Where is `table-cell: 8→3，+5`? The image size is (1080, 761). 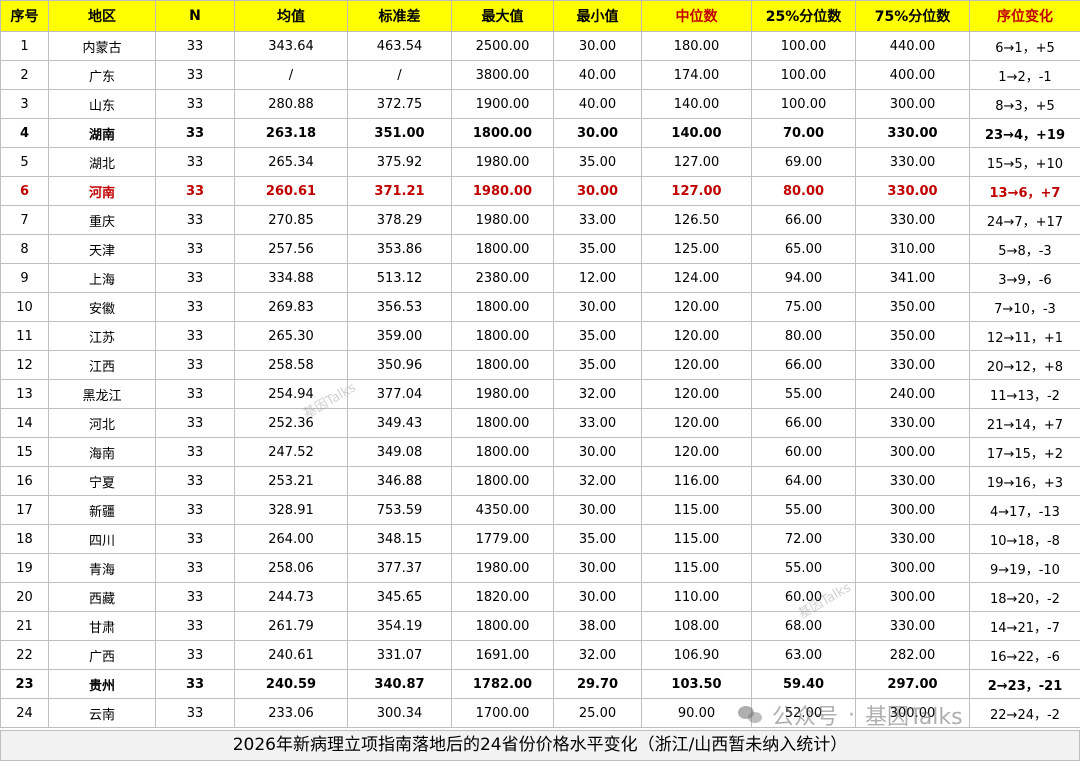
table-cell: 8→3，+5 is located at coordinates (1024, 104).